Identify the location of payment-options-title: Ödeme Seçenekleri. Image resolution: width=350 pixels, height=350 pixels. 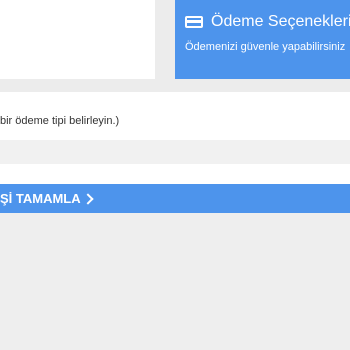
(280, 21).